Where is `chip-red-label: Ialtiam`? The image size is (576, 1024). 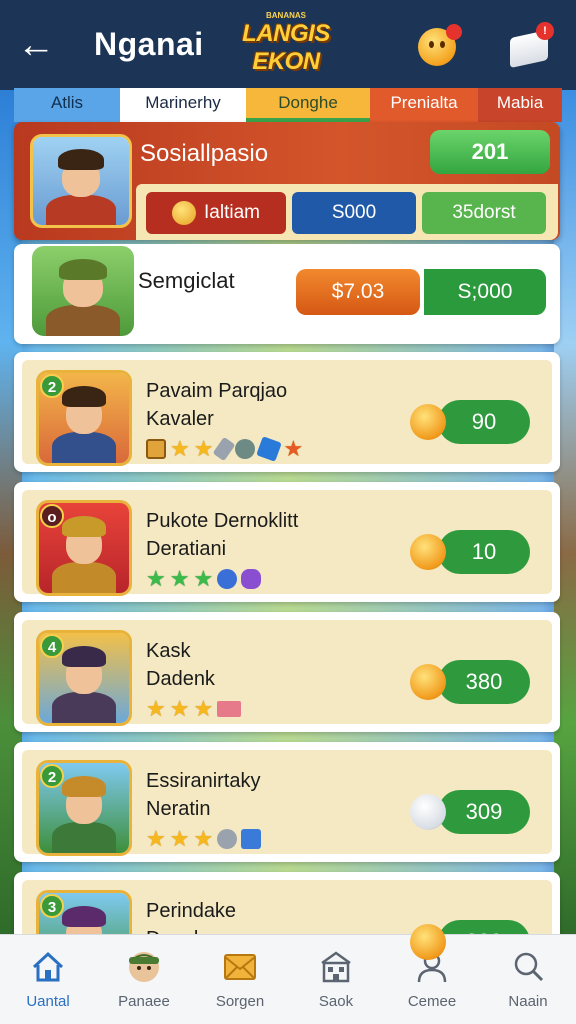 chip-red-label: Ialtiam is located at coordinates (232, 212).